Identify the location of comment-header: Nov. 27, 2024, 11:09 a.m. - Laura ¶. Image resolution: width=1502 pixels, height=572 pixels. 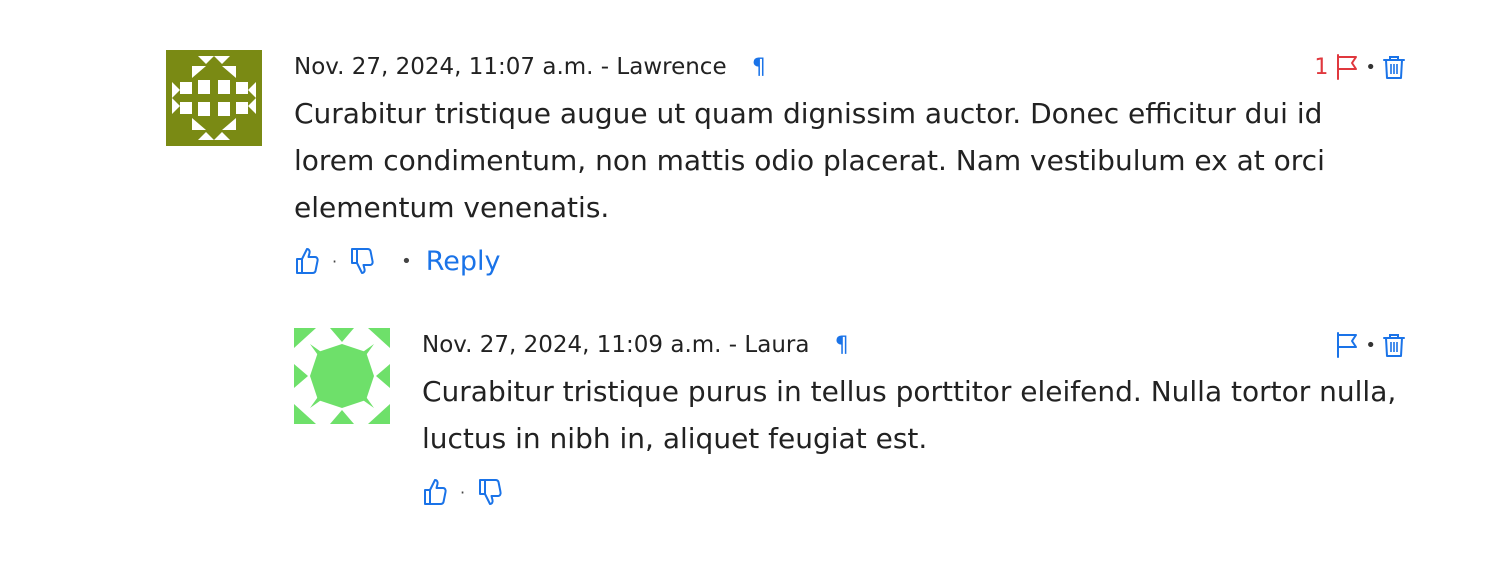
(914, 345).